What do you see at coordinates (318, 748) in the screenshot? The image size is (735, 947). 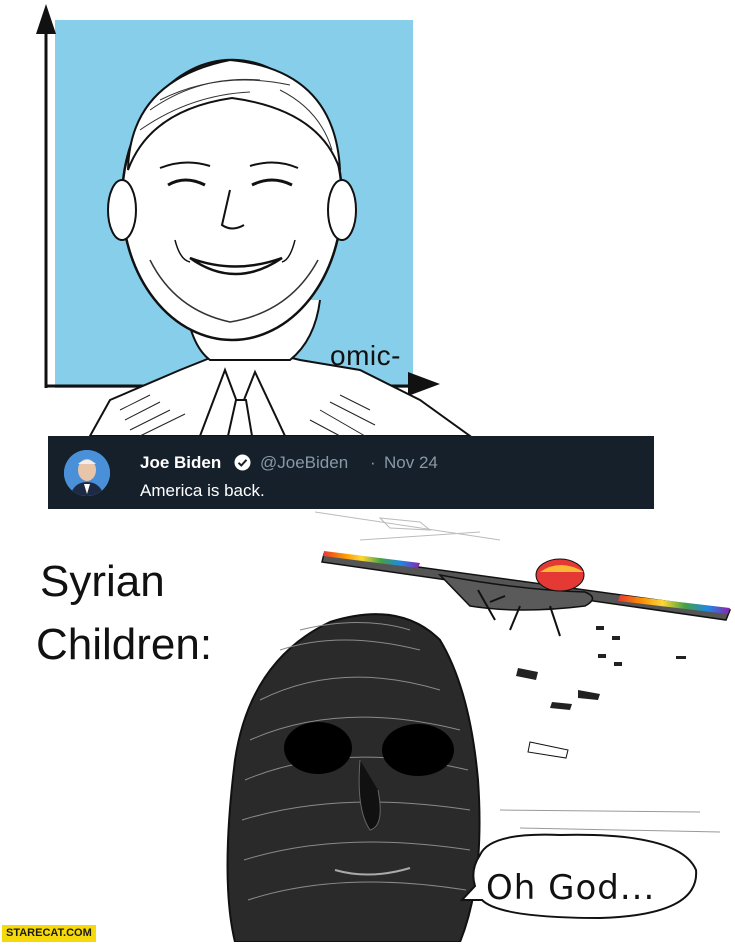 I see `left-eye-socket` at bounding box center [318, 748].